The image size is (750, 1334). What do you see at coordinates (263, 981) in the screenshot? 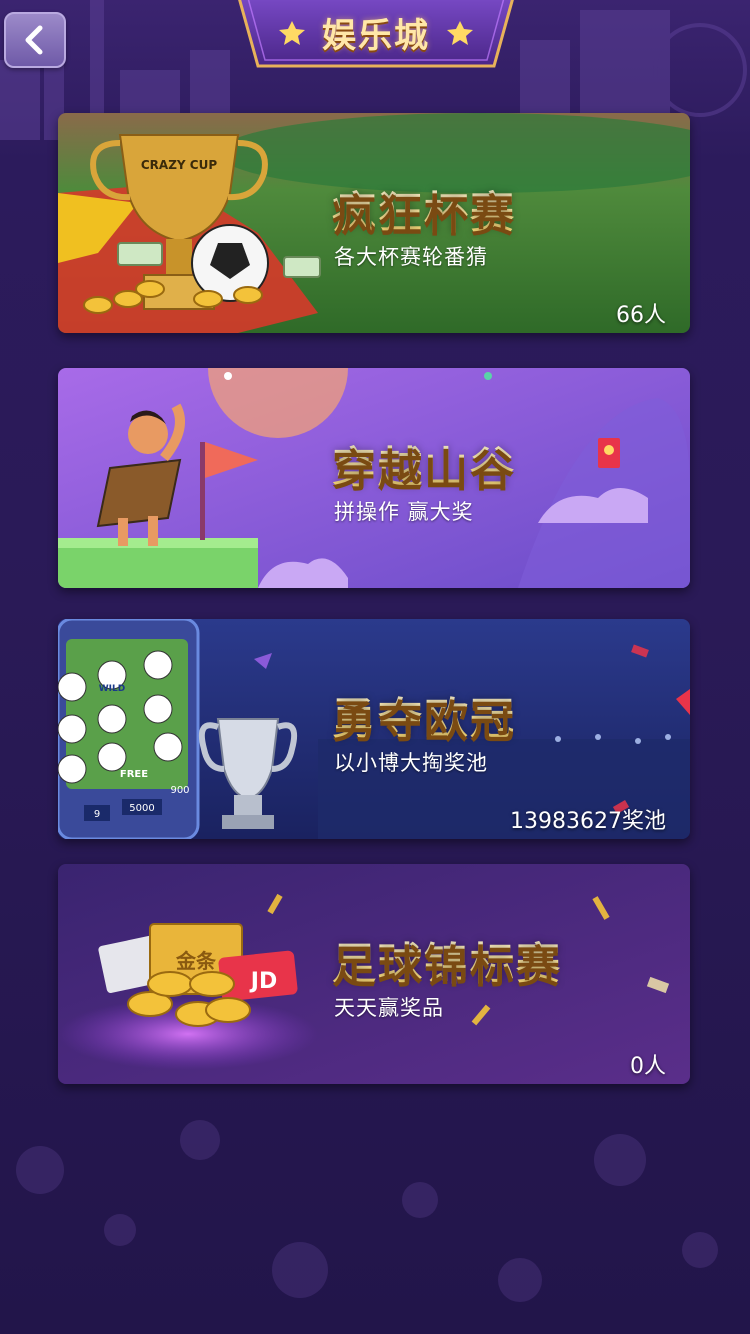
I see `svg-text: JD` at bounding box center [263, 981].